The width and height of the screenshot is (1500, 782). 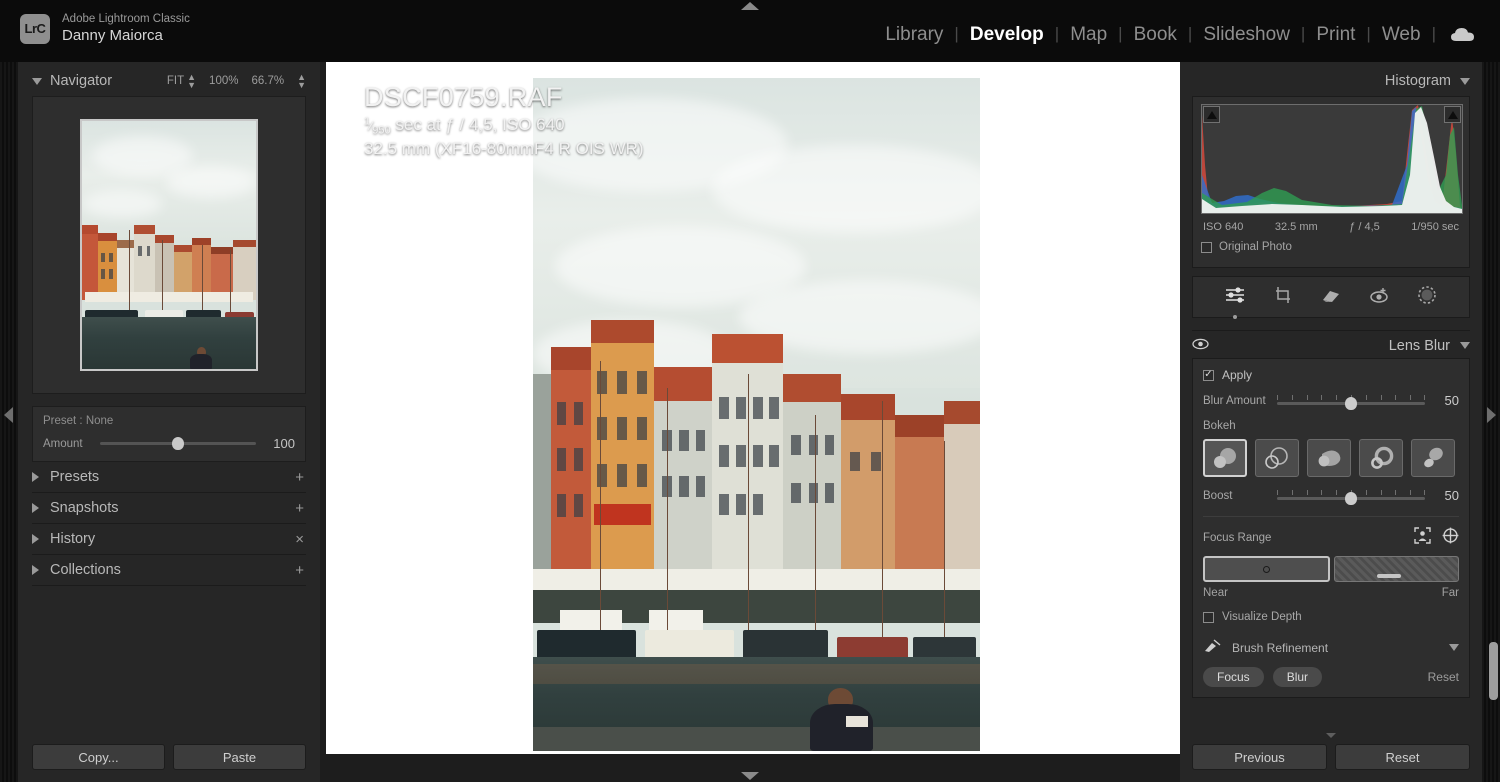 What do you see at coordinates (191, 81) in the screenshot?
I see `zoom-fit-stepper-icon: ▲ ▼` at bounding box center [191, 81].